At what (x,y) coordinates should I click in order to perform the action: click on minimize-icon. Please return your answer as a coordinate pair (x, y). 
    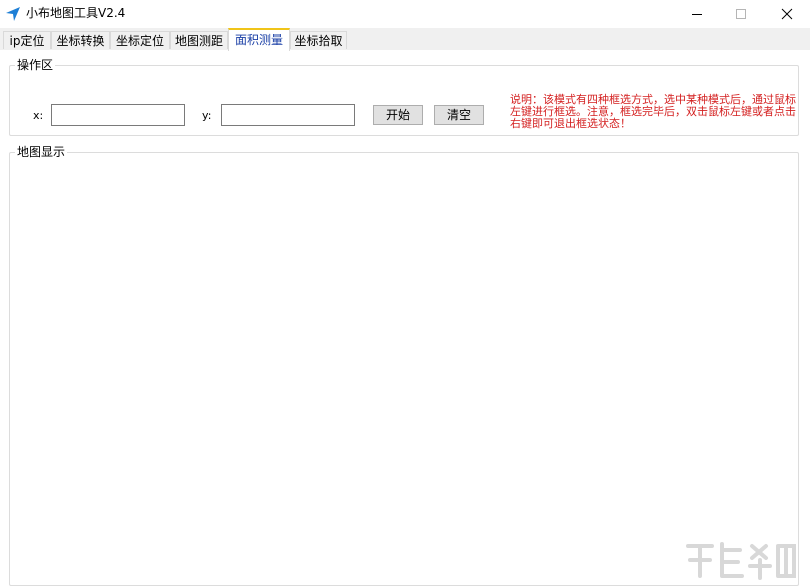
    Looking at the image, I should click on (697, 14).